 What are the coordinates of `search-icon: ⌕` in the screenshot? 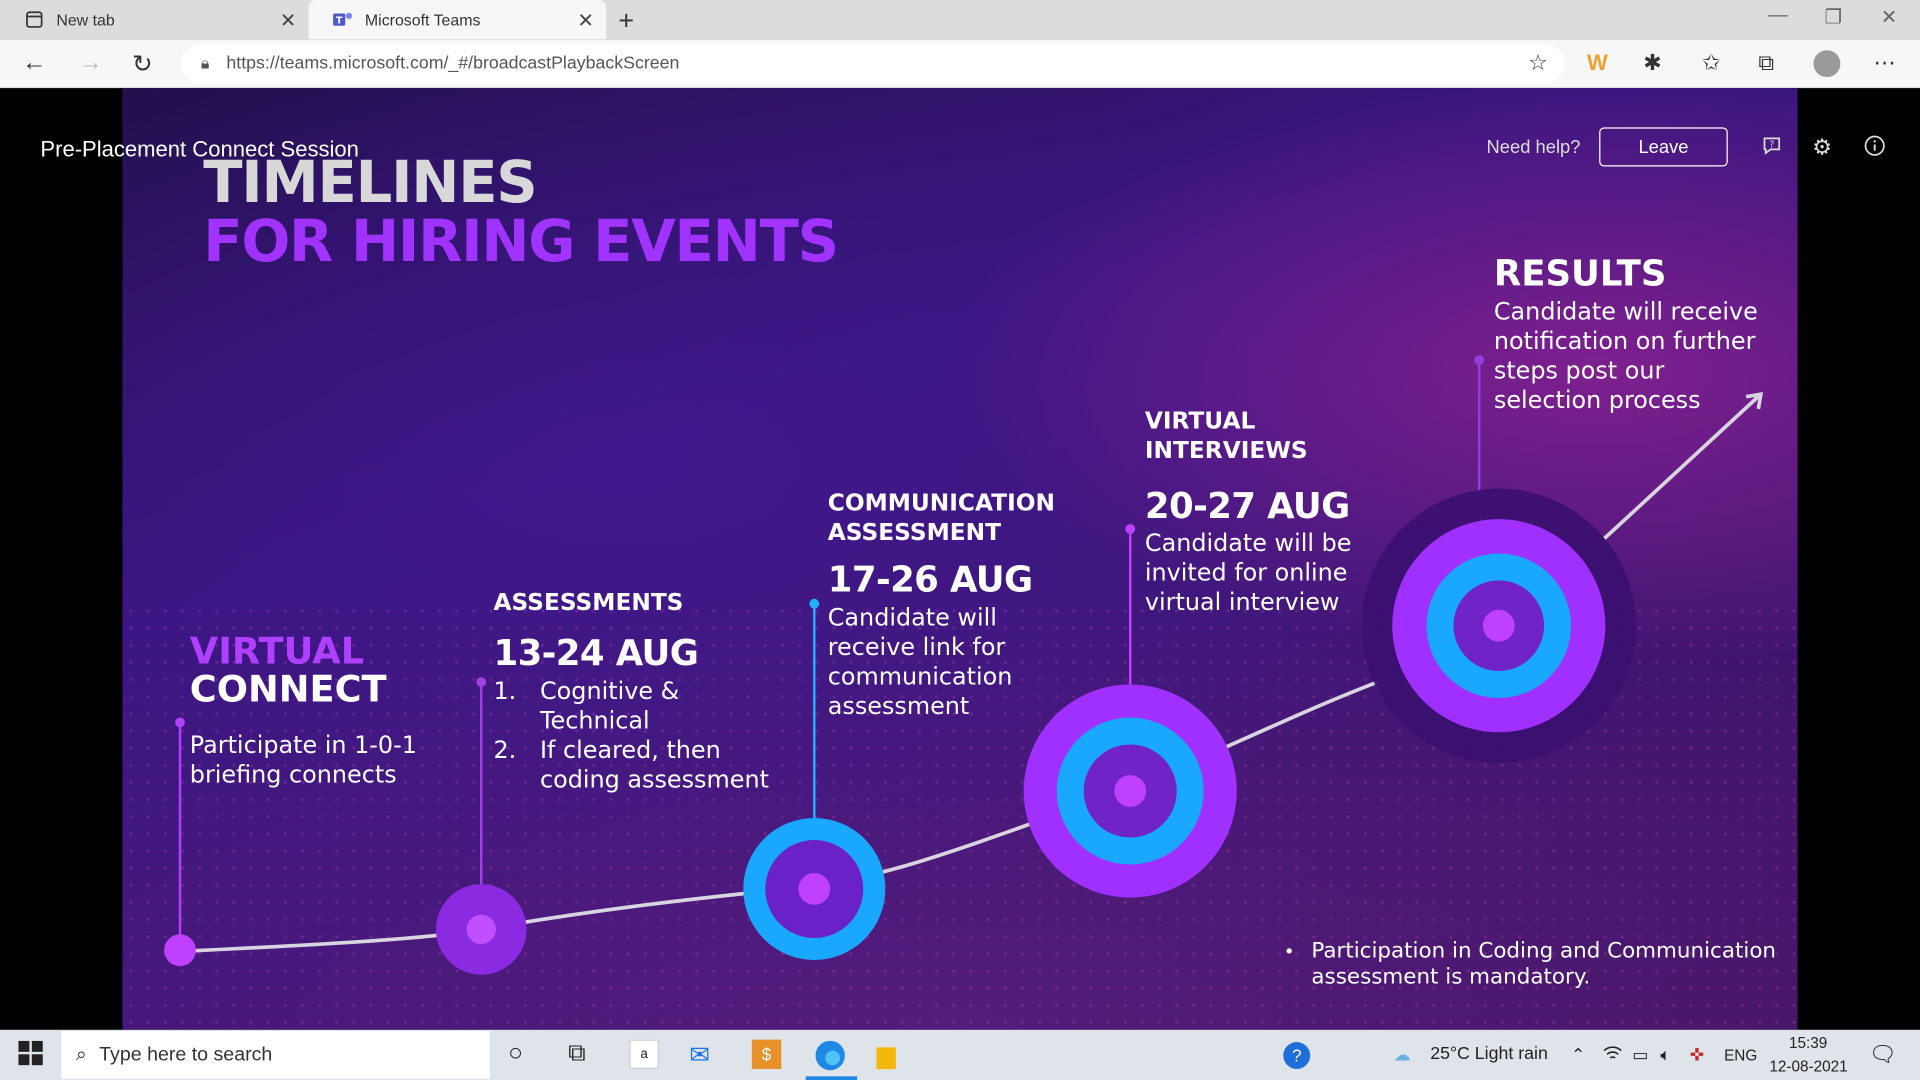 It's located at (81, 1054).